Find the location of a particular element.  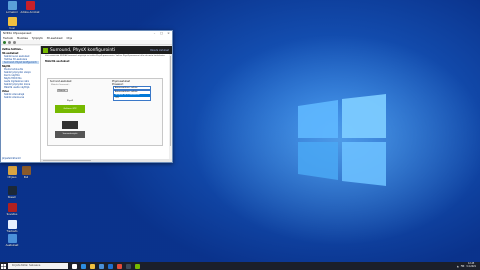

acrobat-icon is located at coordinates (30, 5).